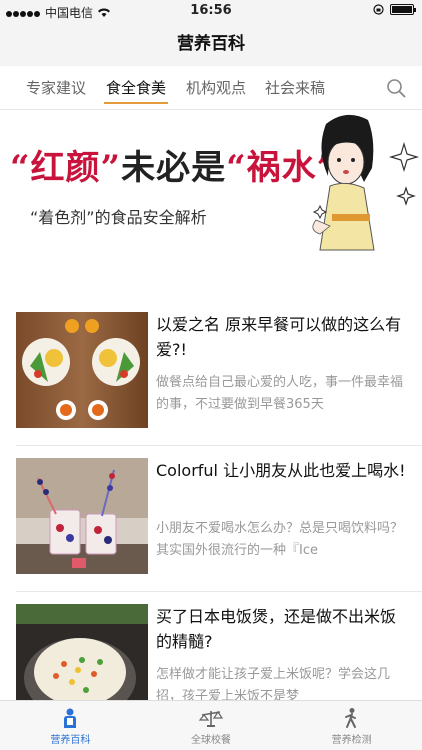 The height and width of the screenshot is (750, 422). I want to click on banner-subtitle: “着色剂”的食品安全解析, so click(118, 217).